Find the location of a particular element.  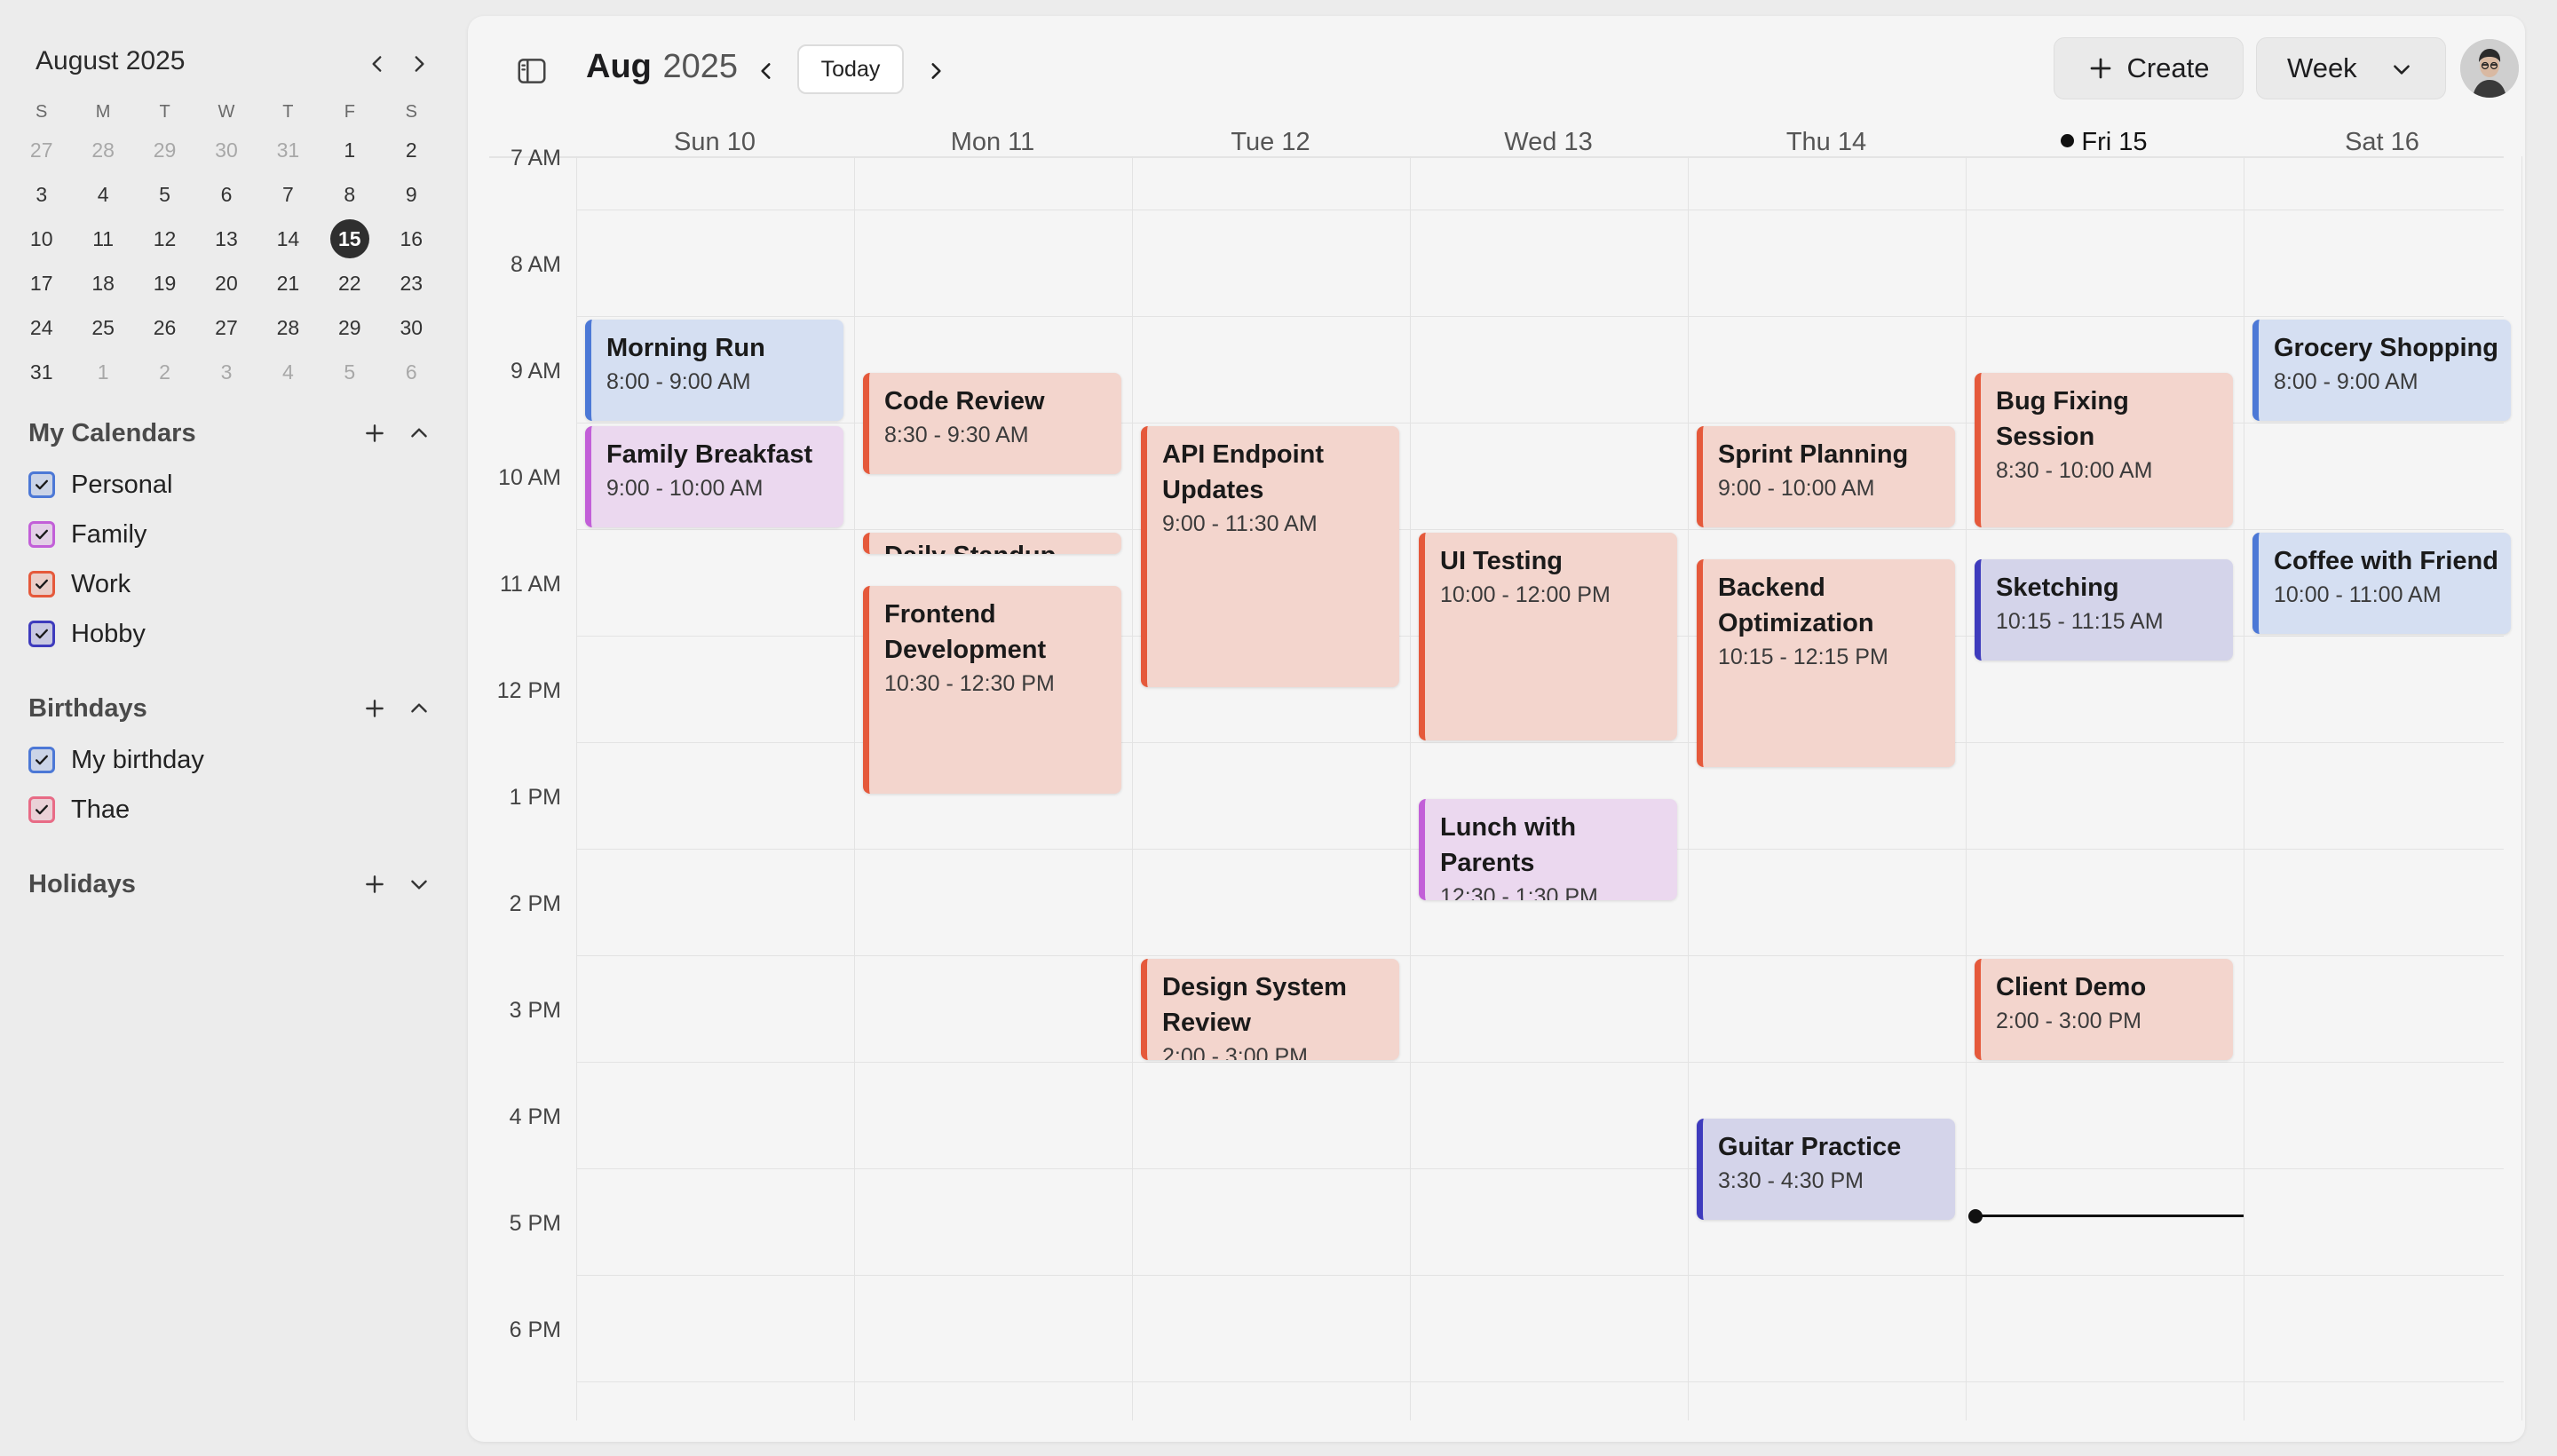

day-number: 24 is located at coordinates (41, 327).